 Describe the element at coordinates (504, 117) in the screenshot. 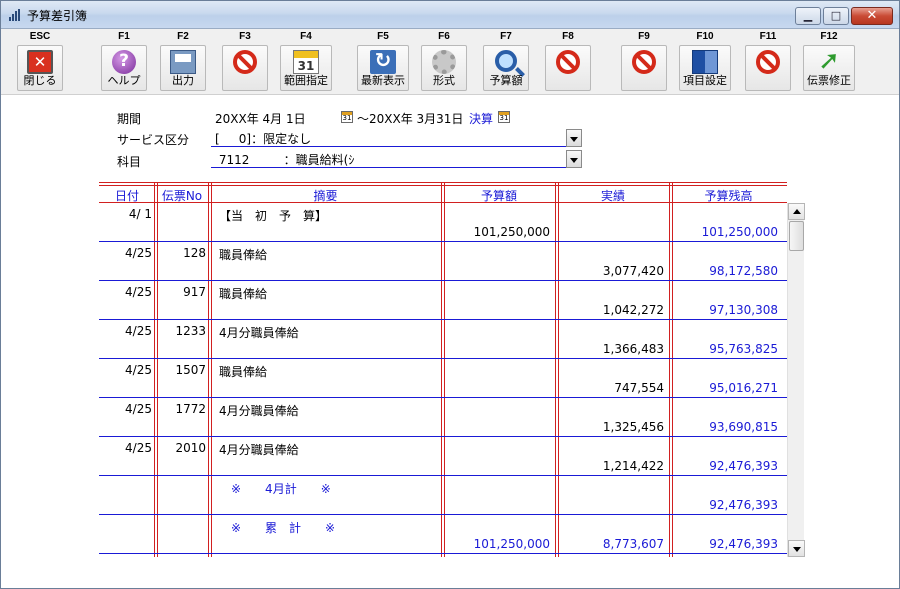

I see `period-to-calendar-icon` at that location.